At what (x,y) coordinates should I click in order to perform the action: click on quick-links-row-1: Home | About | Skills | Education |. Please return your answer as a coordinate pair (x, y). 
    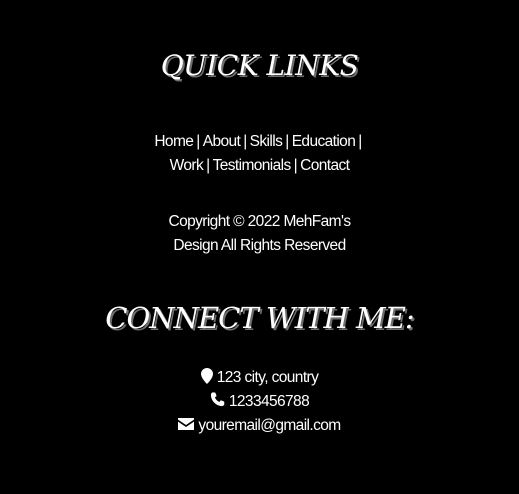
    Looking at the image, I should click on (259, 142).